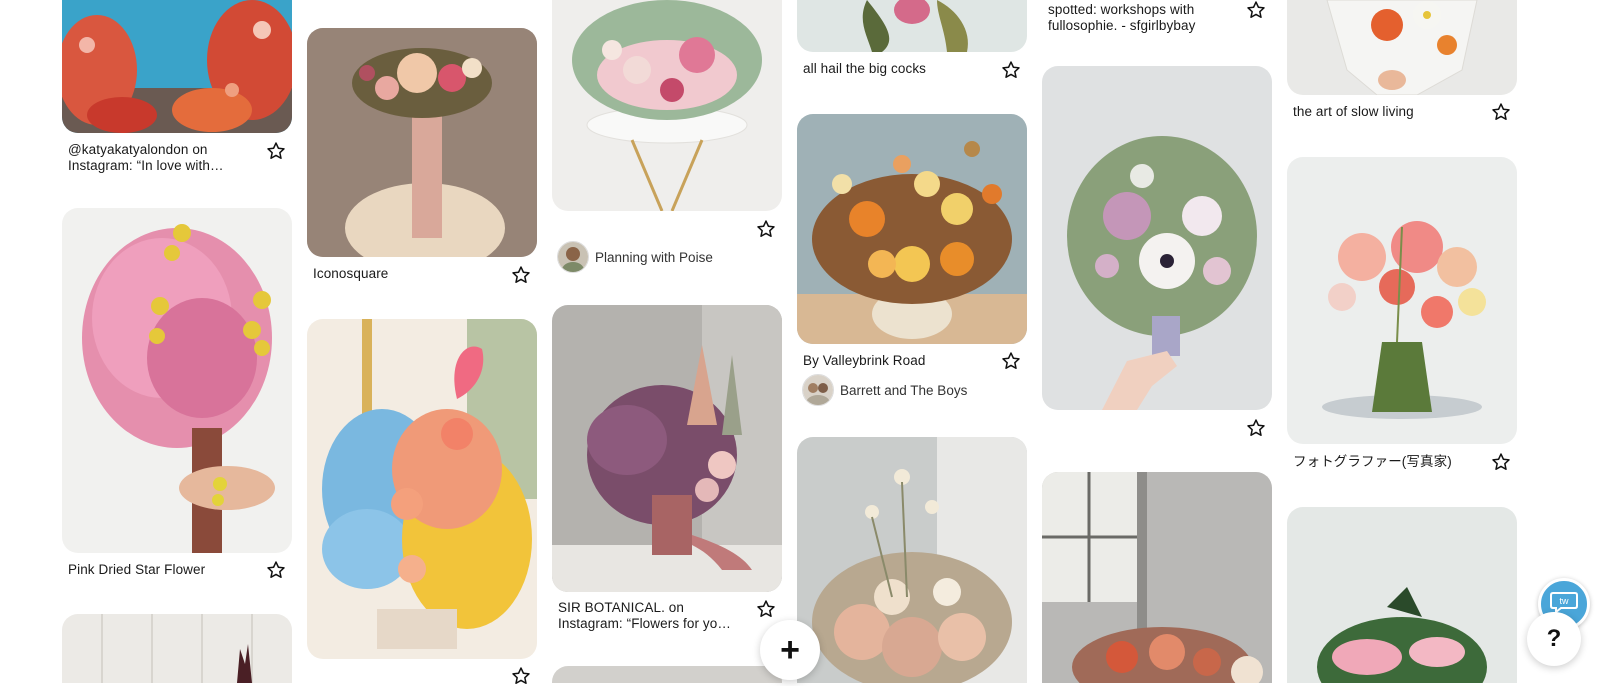 This screenshot has width=1600, height=686. Describe the element at coordinates (1565, 601) in the screenshot. I see `svg-text: tw` at that location.